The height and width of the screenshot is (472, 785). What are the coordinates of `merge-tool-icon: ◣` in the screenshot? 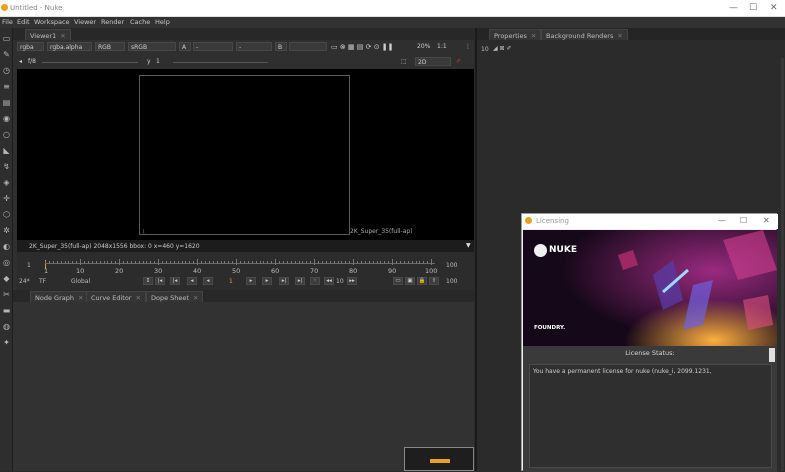 It's located at (6, 150).